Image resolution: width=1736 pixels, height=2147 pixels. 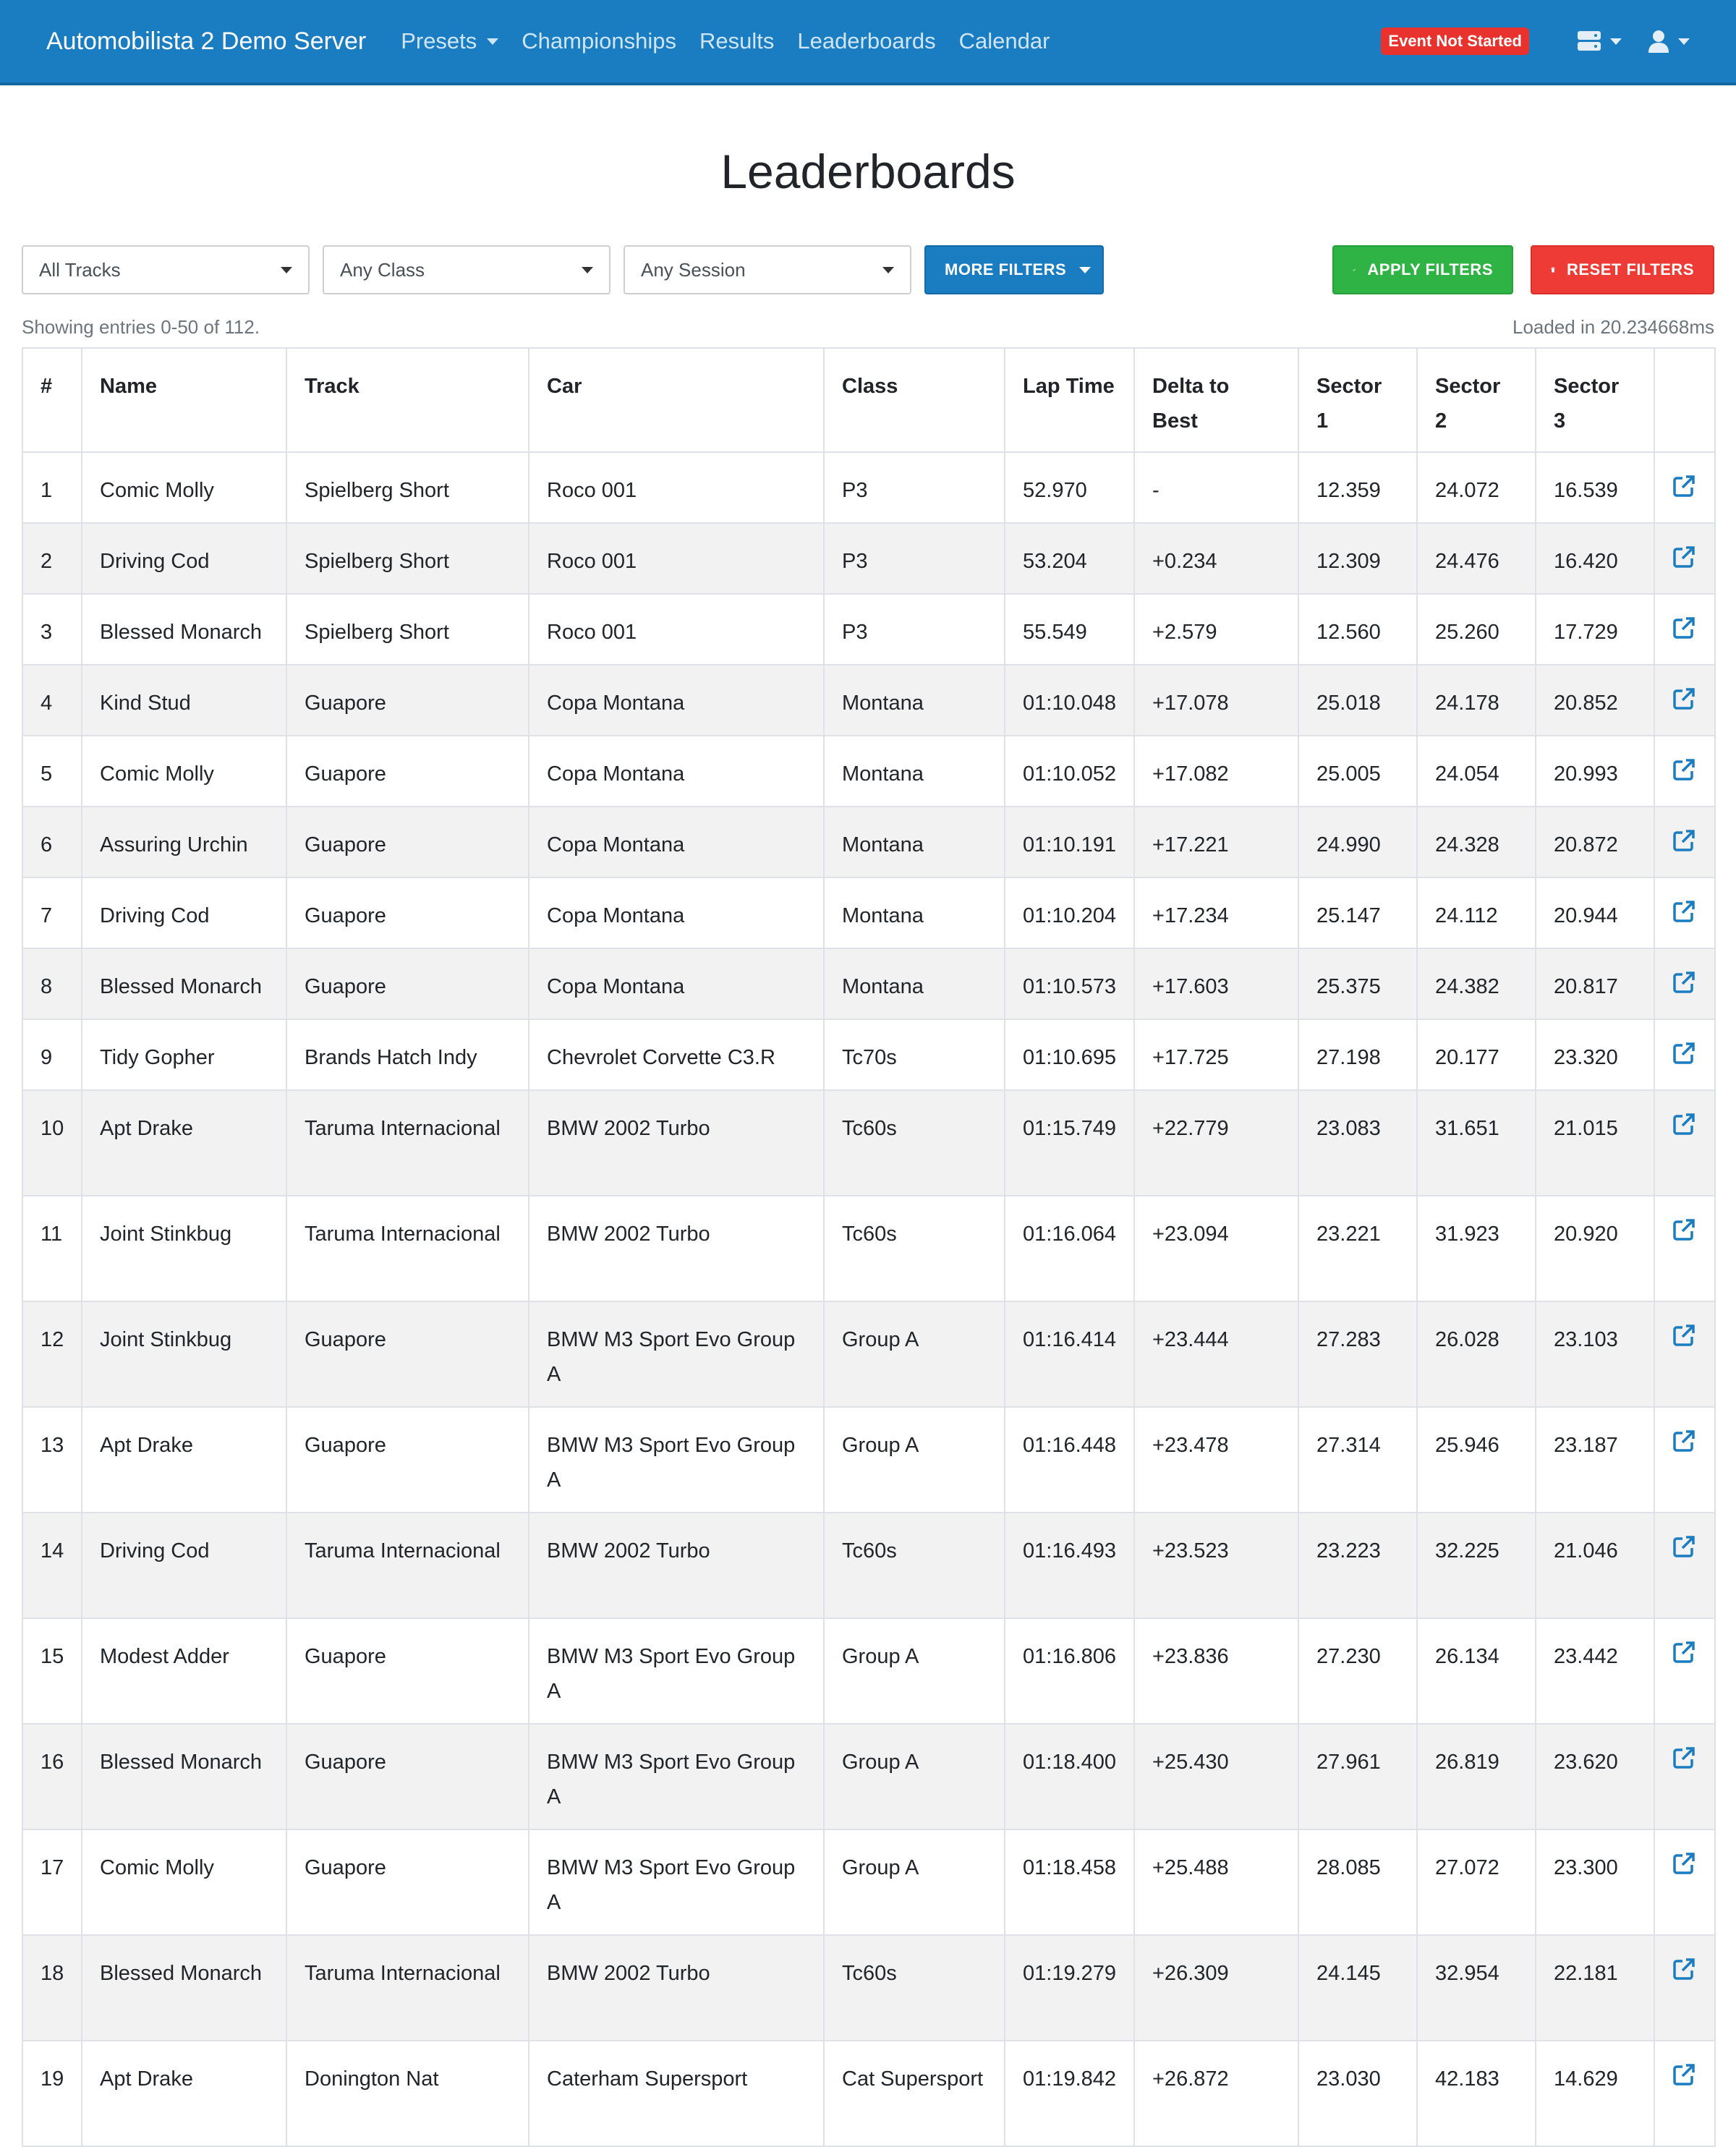 What do you see at coordinates (1669, 41) in the screenshot?
I see `user-menu-toggle` at bounding box center [1669, 41].